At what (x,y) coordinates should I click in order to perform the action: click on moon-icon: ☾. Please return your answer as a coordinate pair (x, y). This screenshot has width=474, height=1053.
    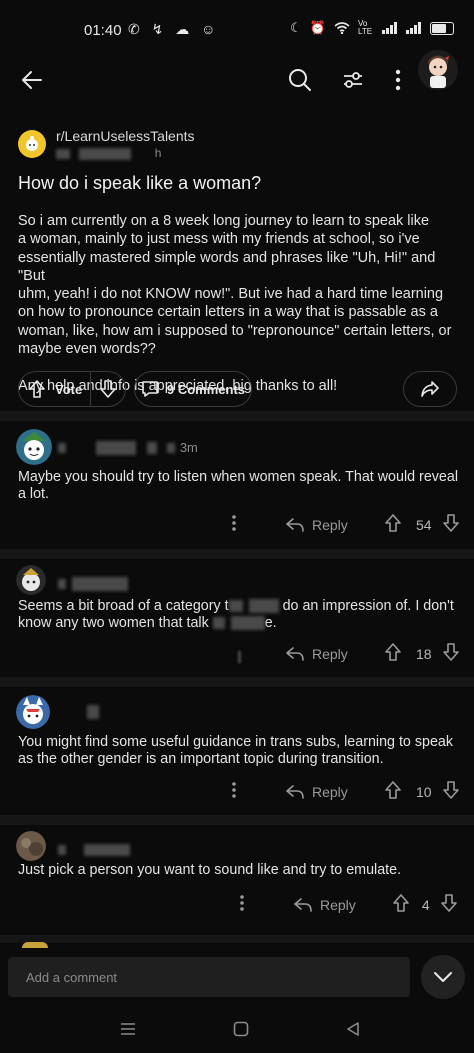
    Looking at the image, I should click on (296, 27).